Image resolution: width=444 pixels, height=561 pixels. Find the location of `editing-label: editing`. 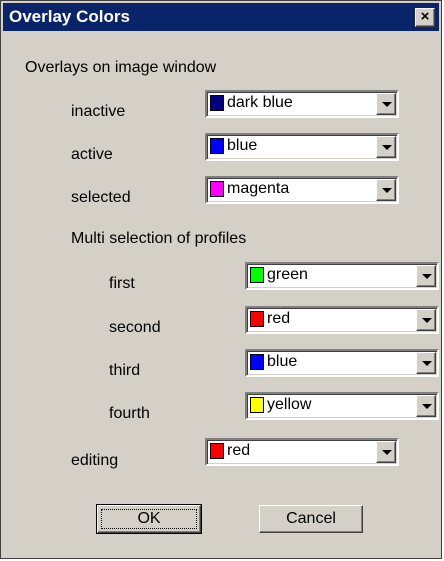

editing-label: editing is located at coordinates (95, 460).